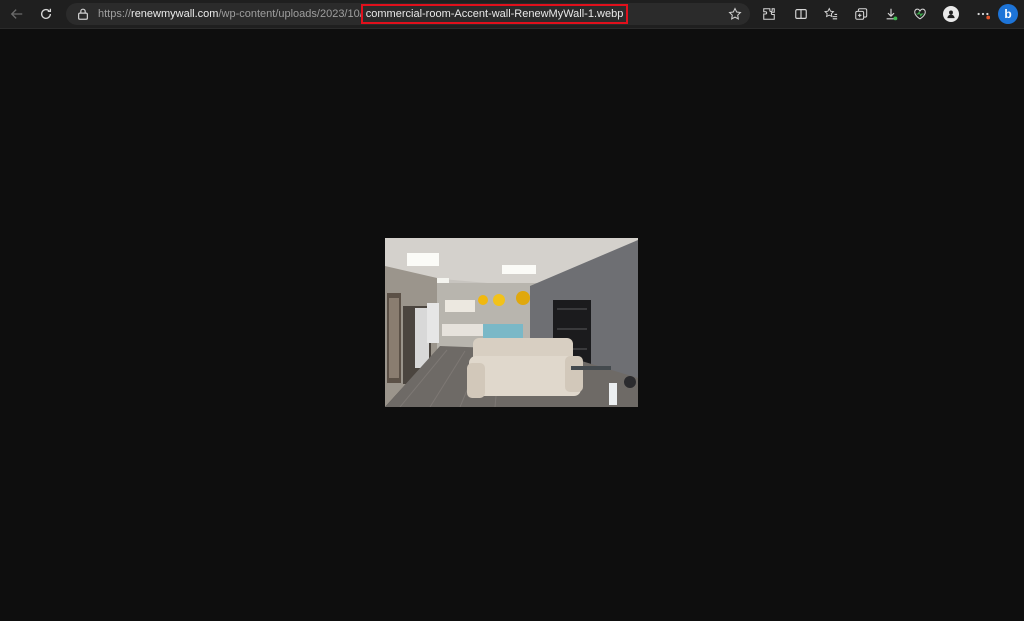  I want to click on url-host: renewmywall.com, so click(175, 14).